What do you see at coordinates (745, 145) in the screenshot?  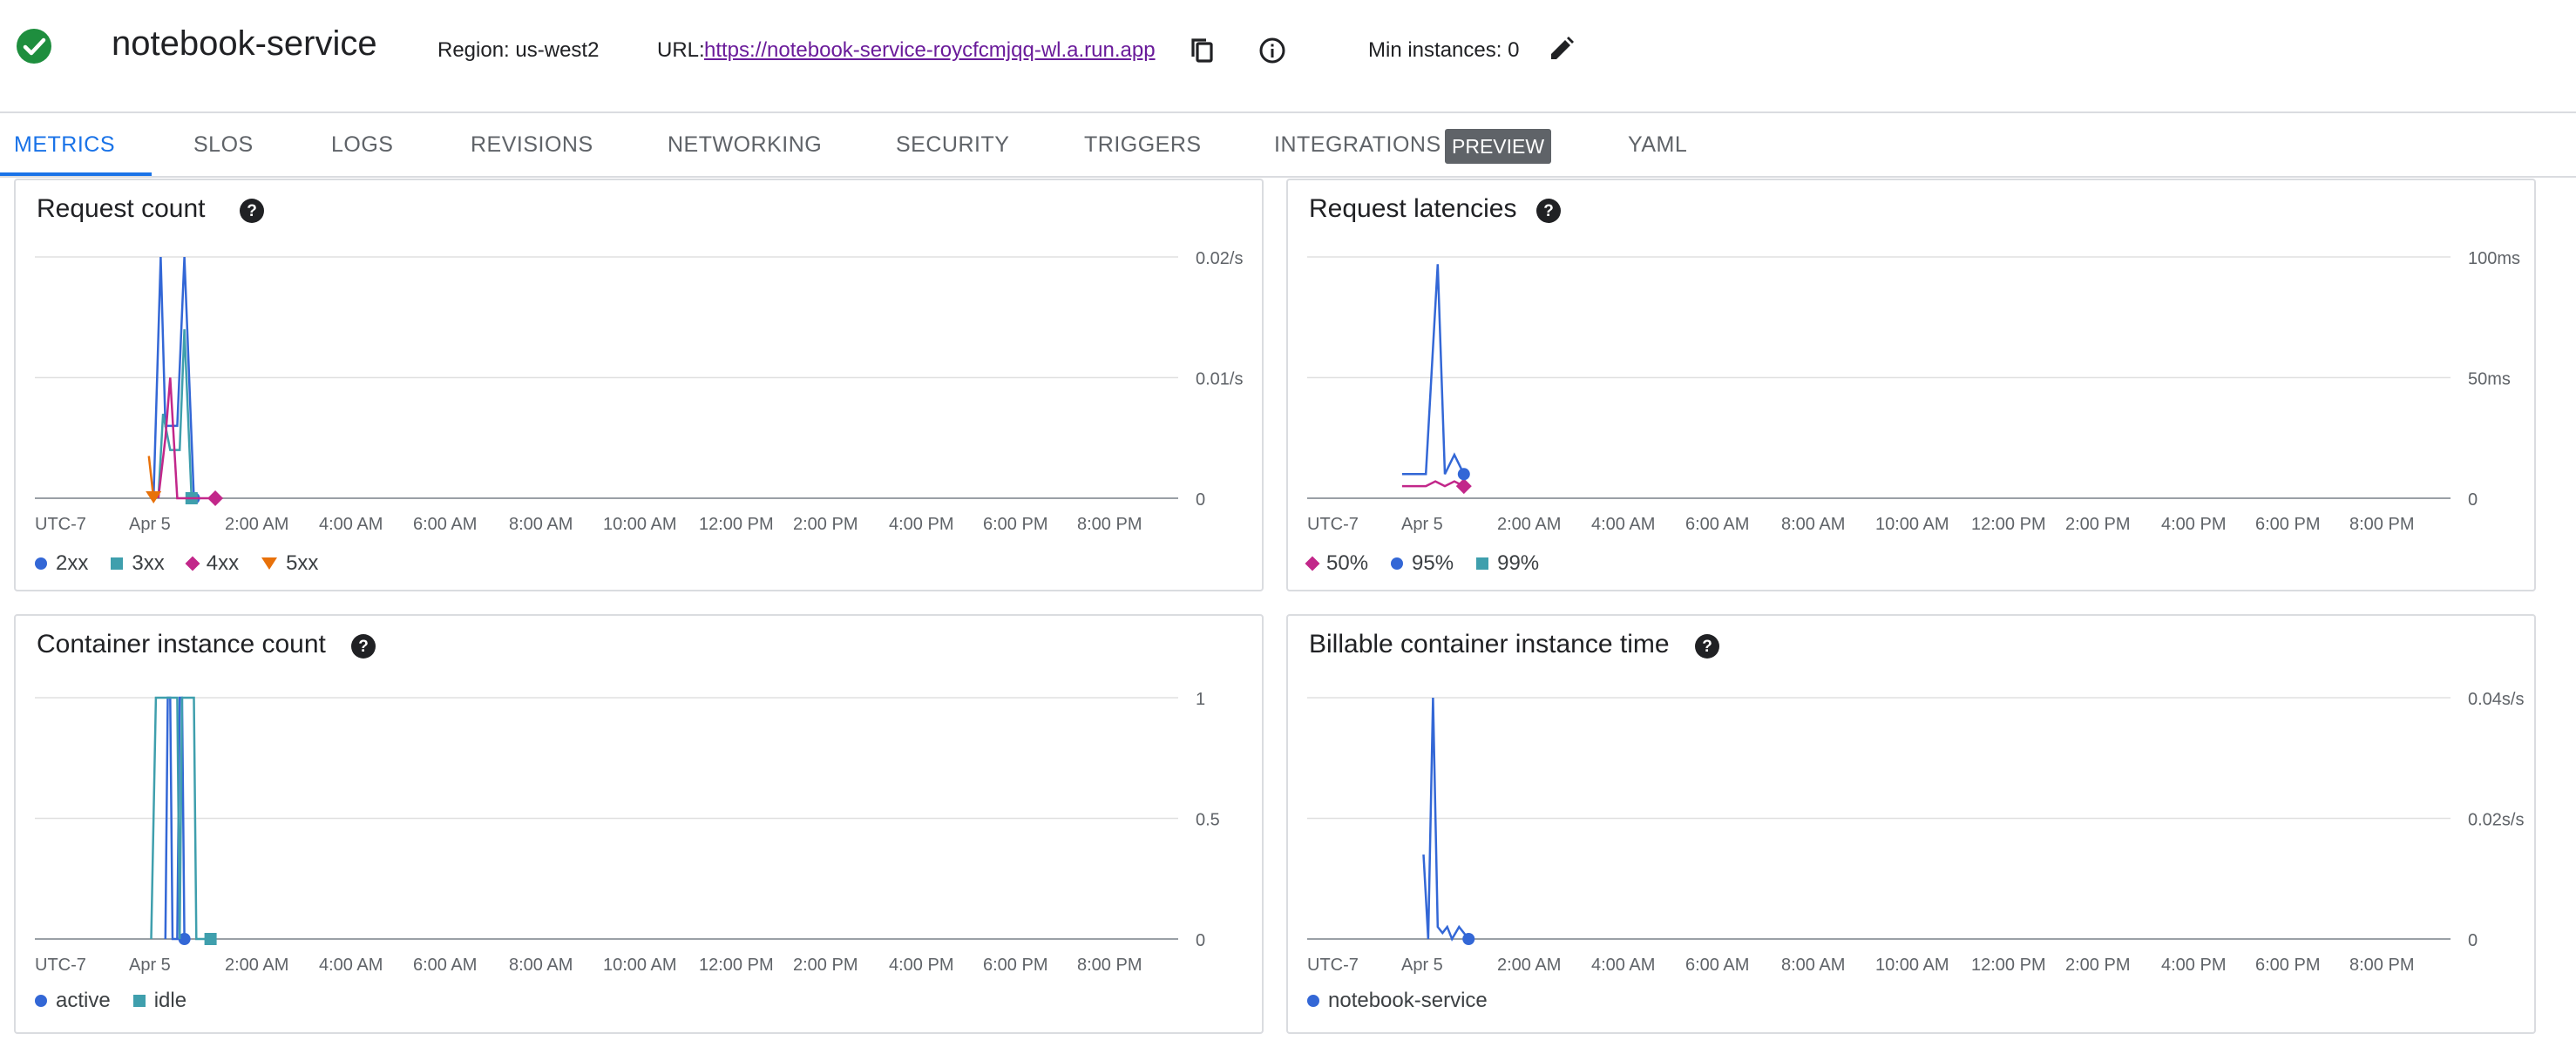 I see `tab-networking: NETWORKING` at bounding box center [745, 145].